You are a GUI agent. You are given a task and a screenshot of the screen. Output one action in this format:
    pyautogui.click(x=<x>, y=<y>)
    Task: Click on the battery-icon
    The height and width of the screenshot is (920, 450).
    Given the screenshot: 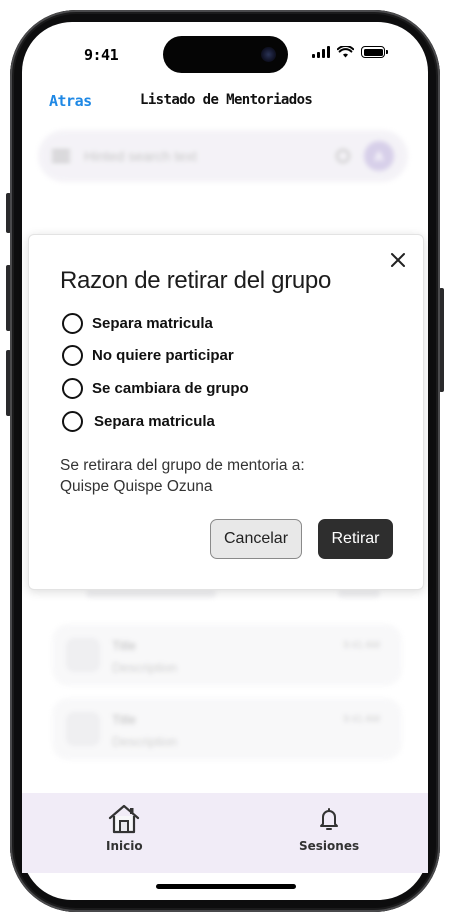 What is the action you would take?
    pyautogui.click(x=374, y=52)
    